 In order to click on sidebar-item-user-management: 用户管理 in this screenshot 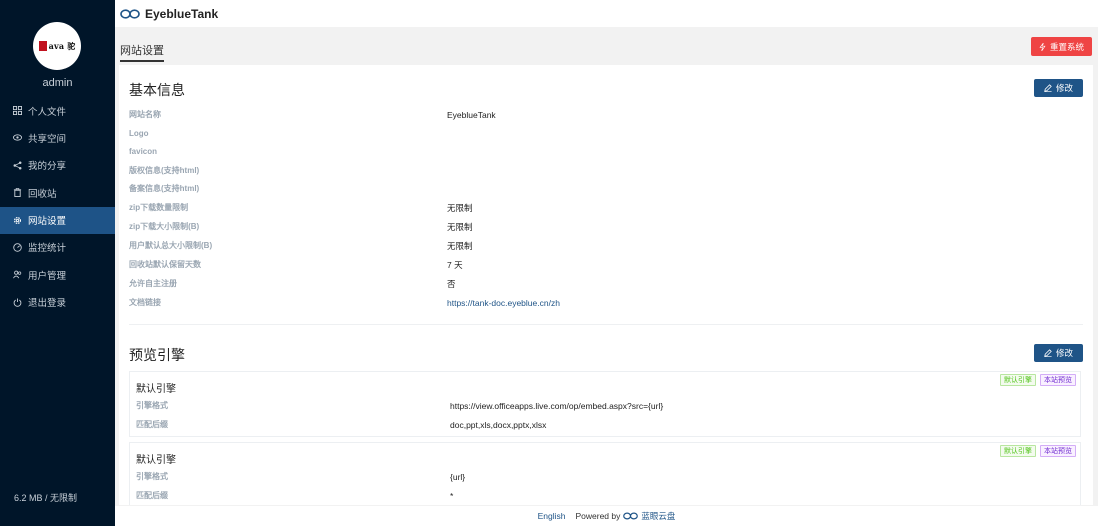, I will do `click(57, 274)`.